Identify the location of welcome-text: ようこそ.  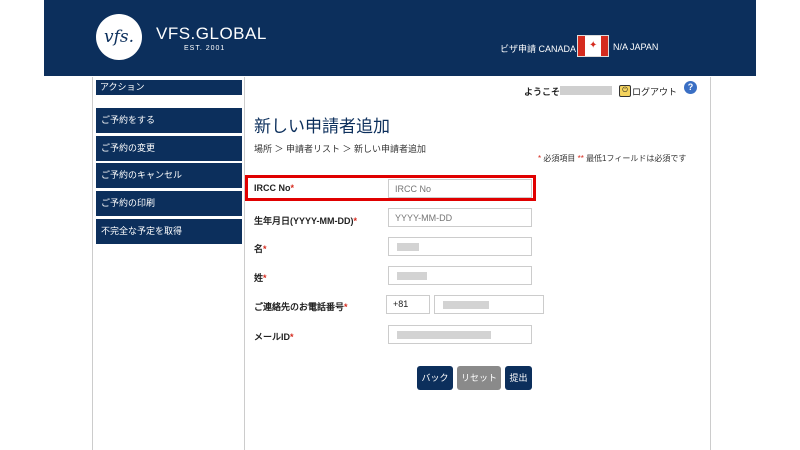
(542, 92).